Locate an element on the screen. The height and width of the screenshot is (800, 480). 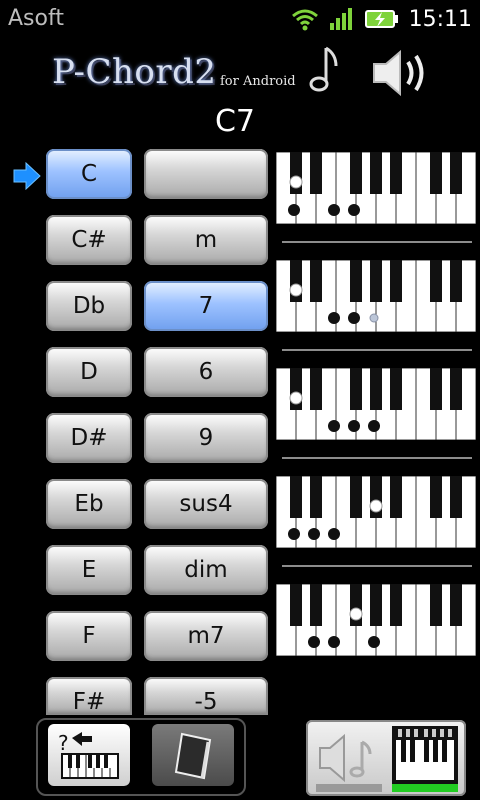
quality-button-minus5: -5 is located at coordinates (206, 696).